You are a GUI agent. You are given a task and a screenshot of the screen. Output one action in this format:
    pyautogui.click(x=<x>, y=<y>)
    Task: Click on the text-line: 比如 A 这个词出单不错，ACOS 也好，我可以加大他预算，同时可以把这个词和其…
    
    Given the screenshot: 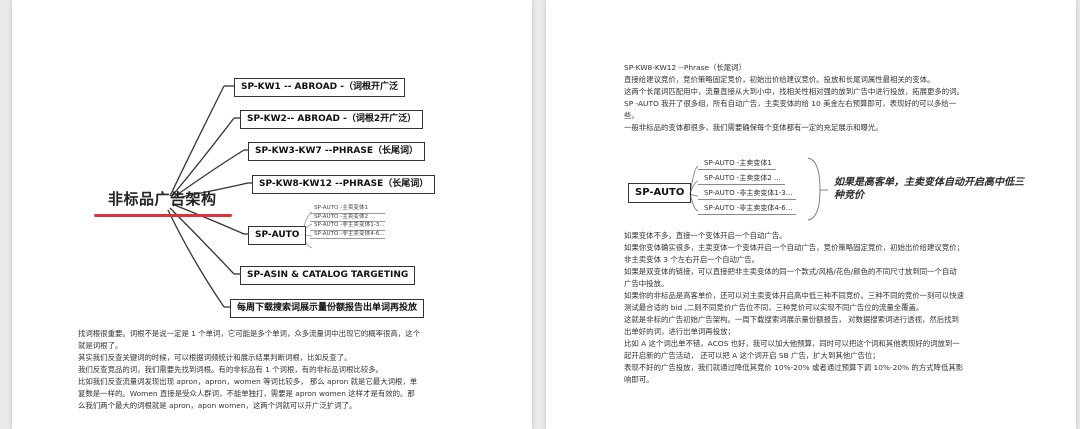 What is the action you would take?
    pyautogui.click(x=792, y=343)
    